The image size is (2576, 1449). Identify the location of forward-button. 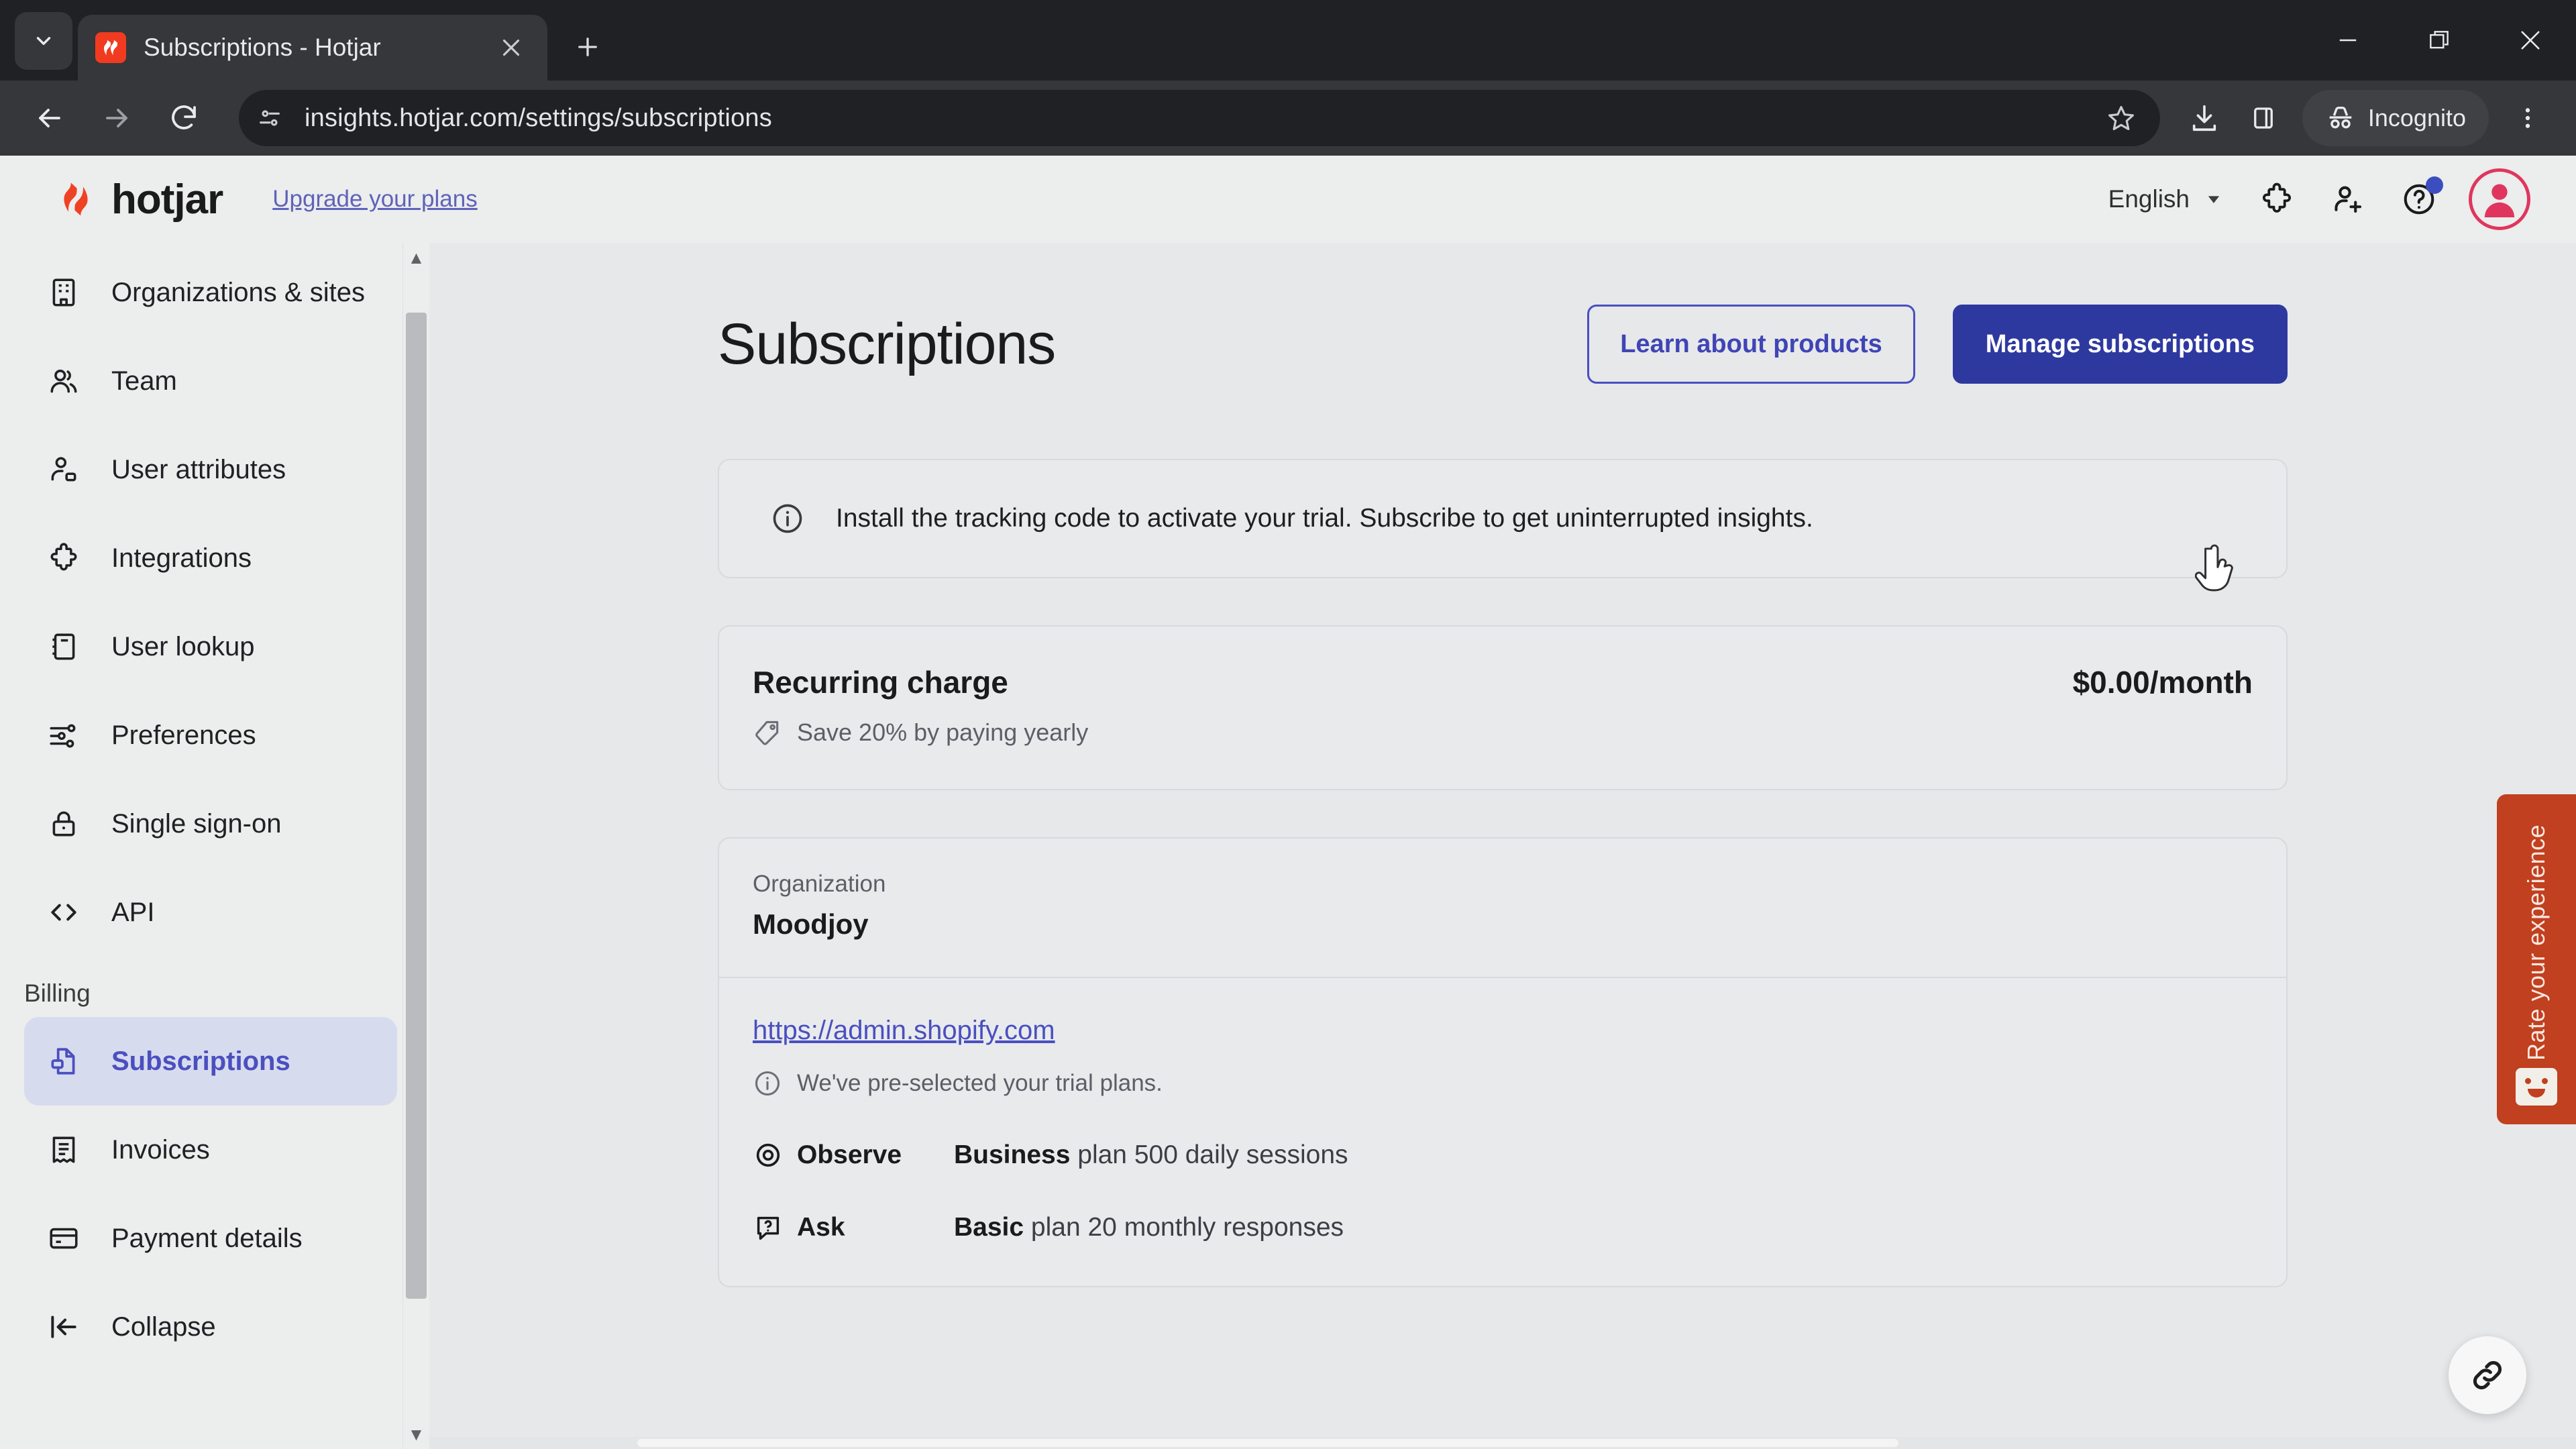
(117, 118).